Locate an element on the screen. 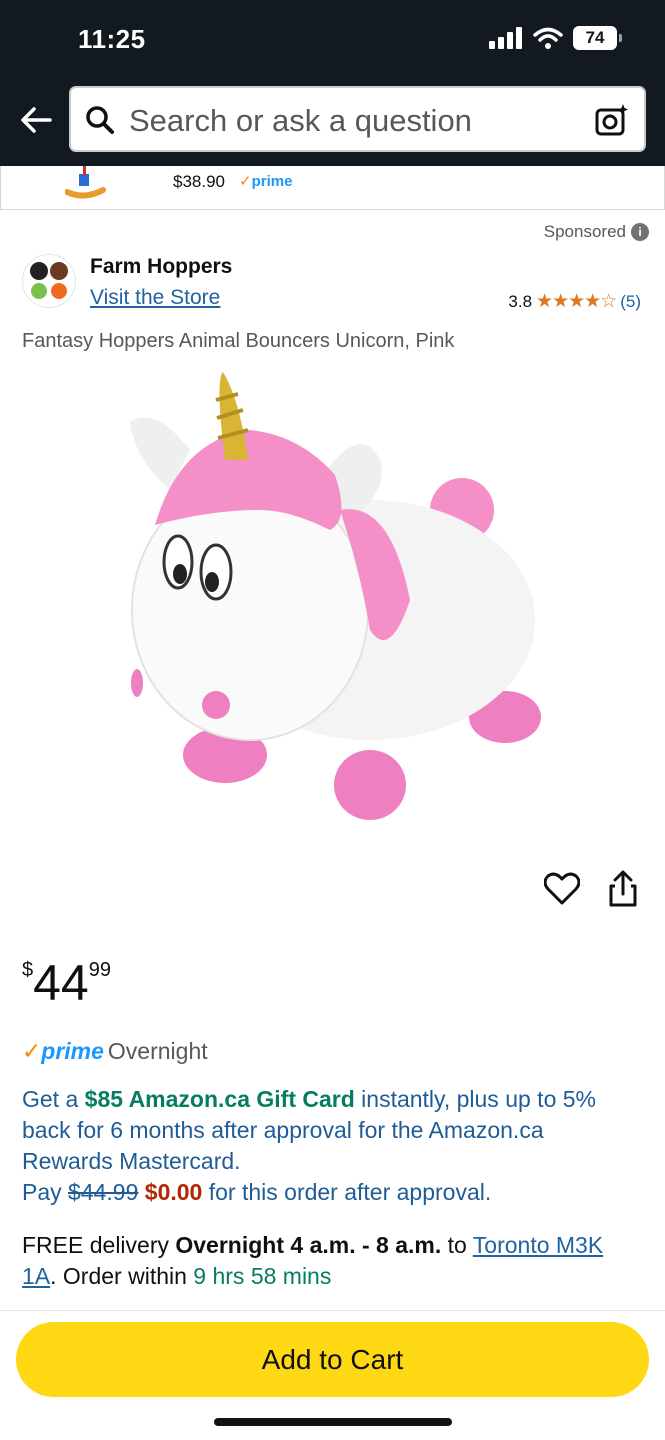 This screenshot has height=1440, width=665. share-icon is located at coordinates (623, 889).